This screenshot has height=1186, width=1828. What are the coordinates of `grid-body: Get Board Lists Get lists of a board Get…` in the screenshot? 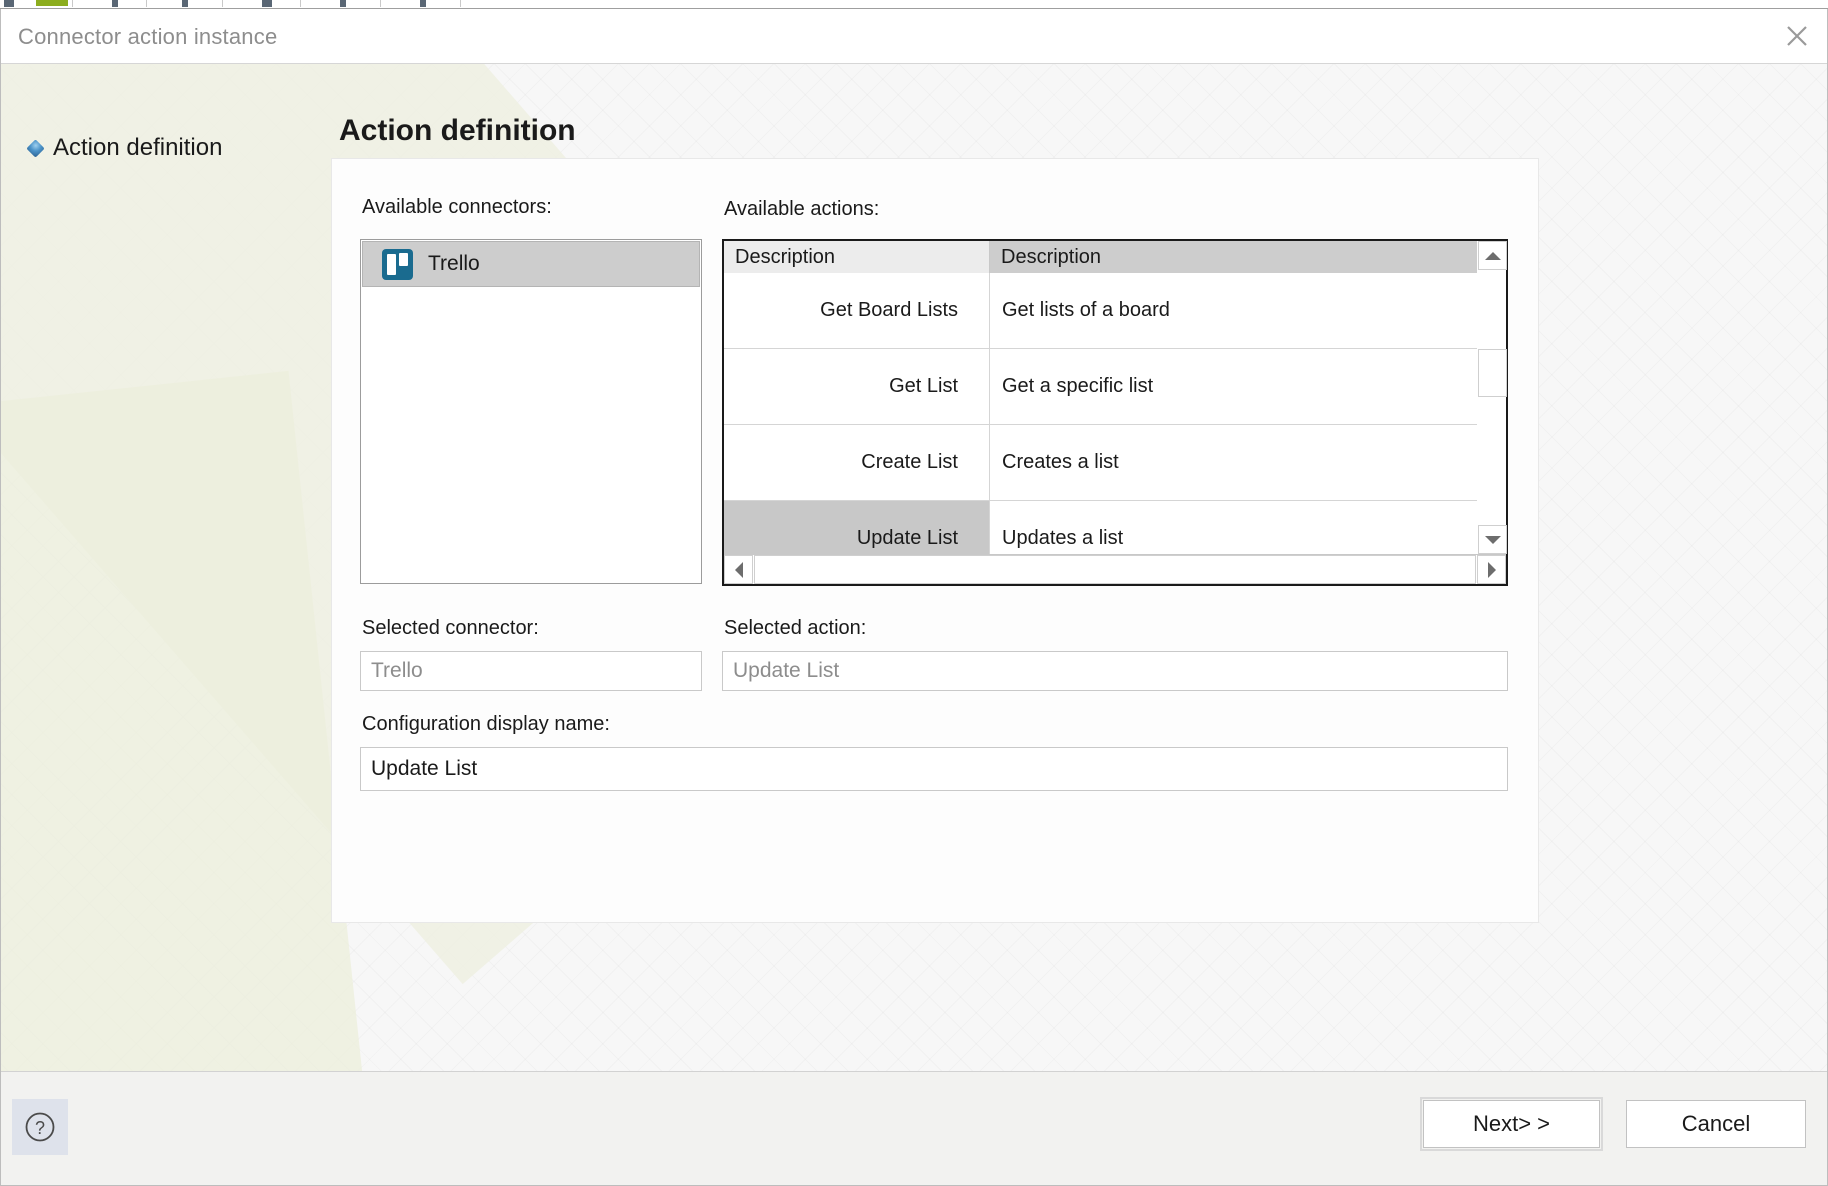 It's located at (1115, 413).